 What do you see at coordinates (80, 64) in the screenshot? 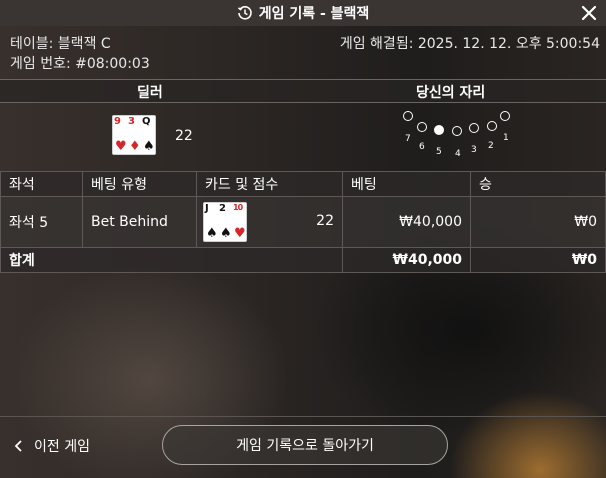
I see `game-number: 게임 번호: #08:00:03` at bounding box center [80, 64].